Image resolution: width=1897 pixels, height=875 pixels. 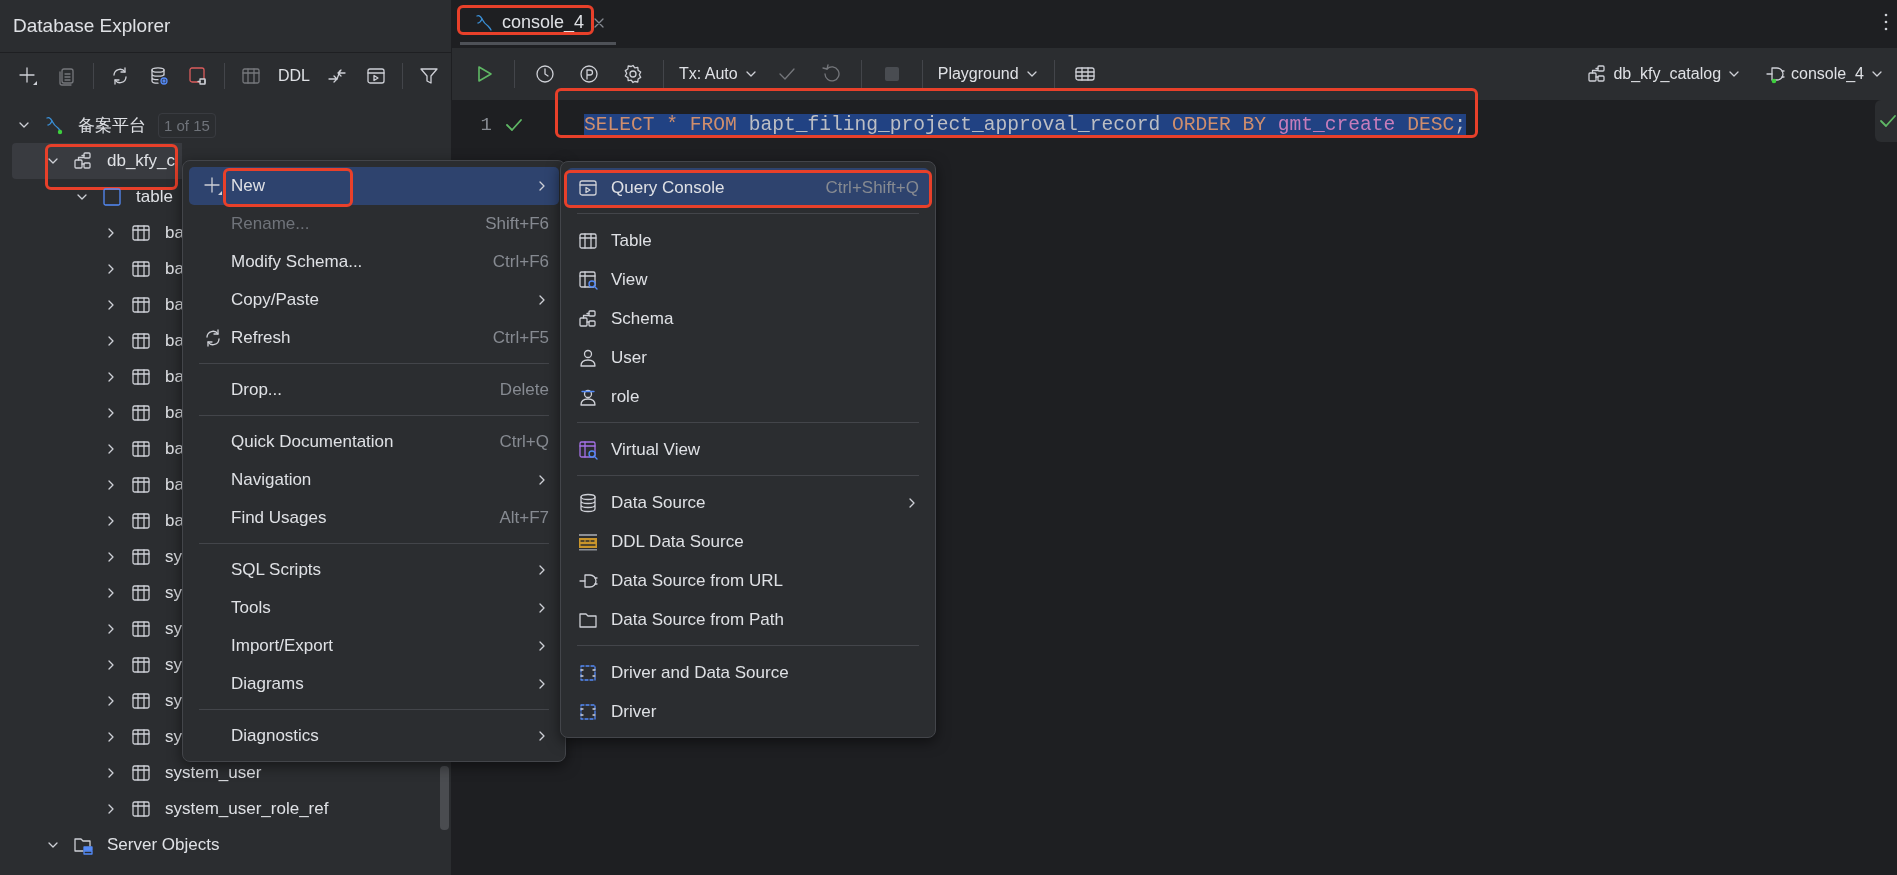 What do you see at coordinates (247, 809) in the screenshot?
I see `tree-item-label: system_user_role_ref` at bounding box center [247, 809].